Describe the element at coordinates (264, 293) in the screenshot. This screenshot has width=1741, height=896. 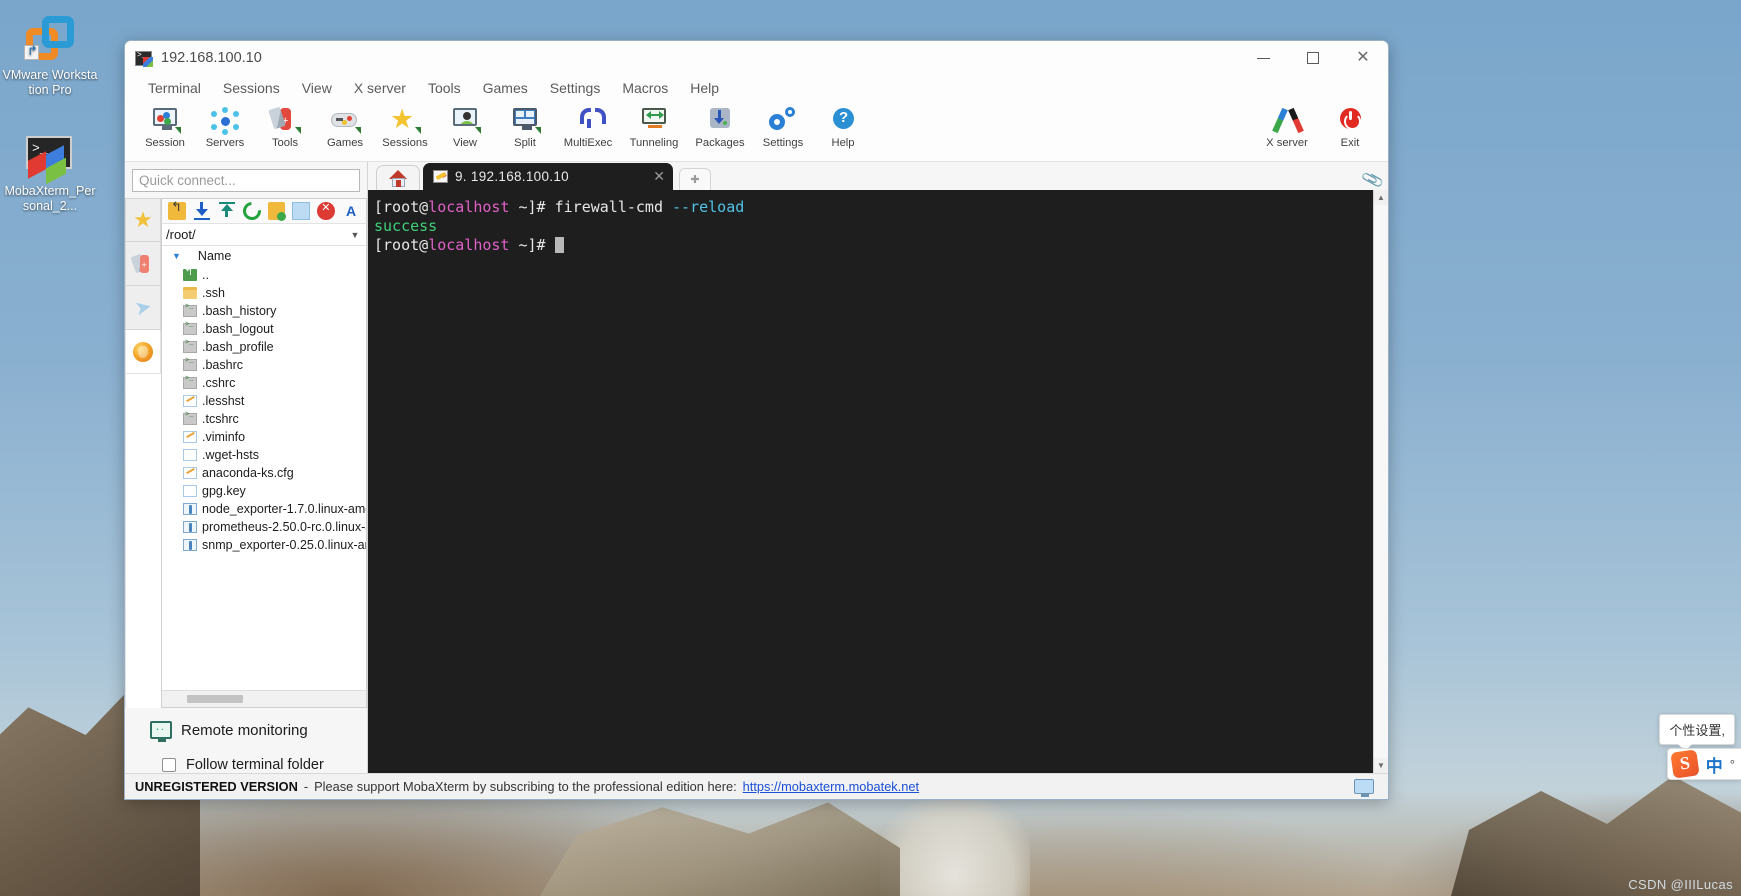
I see `list-item: .ssh` at that location.